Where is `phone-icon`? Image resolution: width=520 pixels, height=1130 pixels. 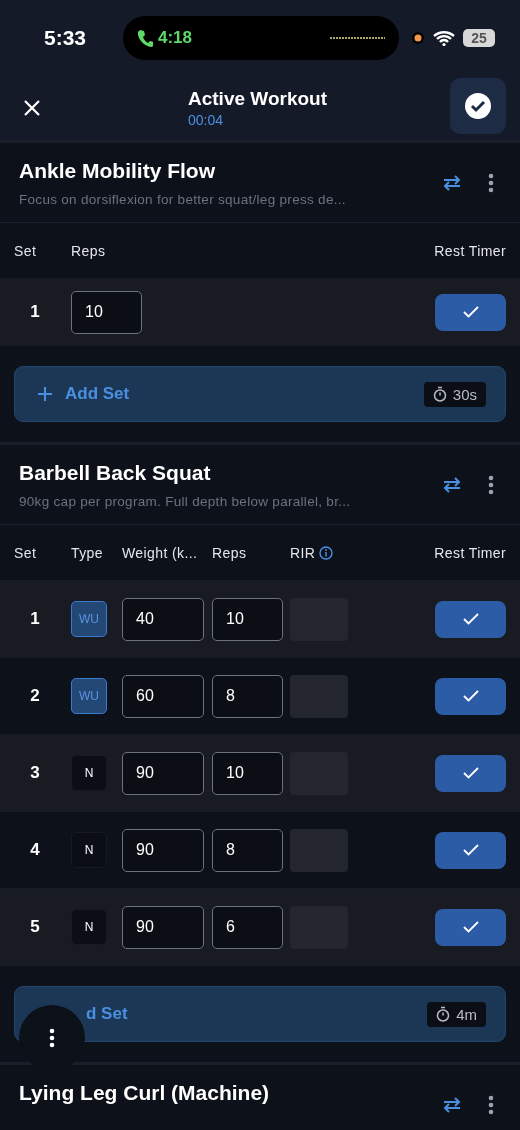
phone-icon is located at coordinates (145, 38).